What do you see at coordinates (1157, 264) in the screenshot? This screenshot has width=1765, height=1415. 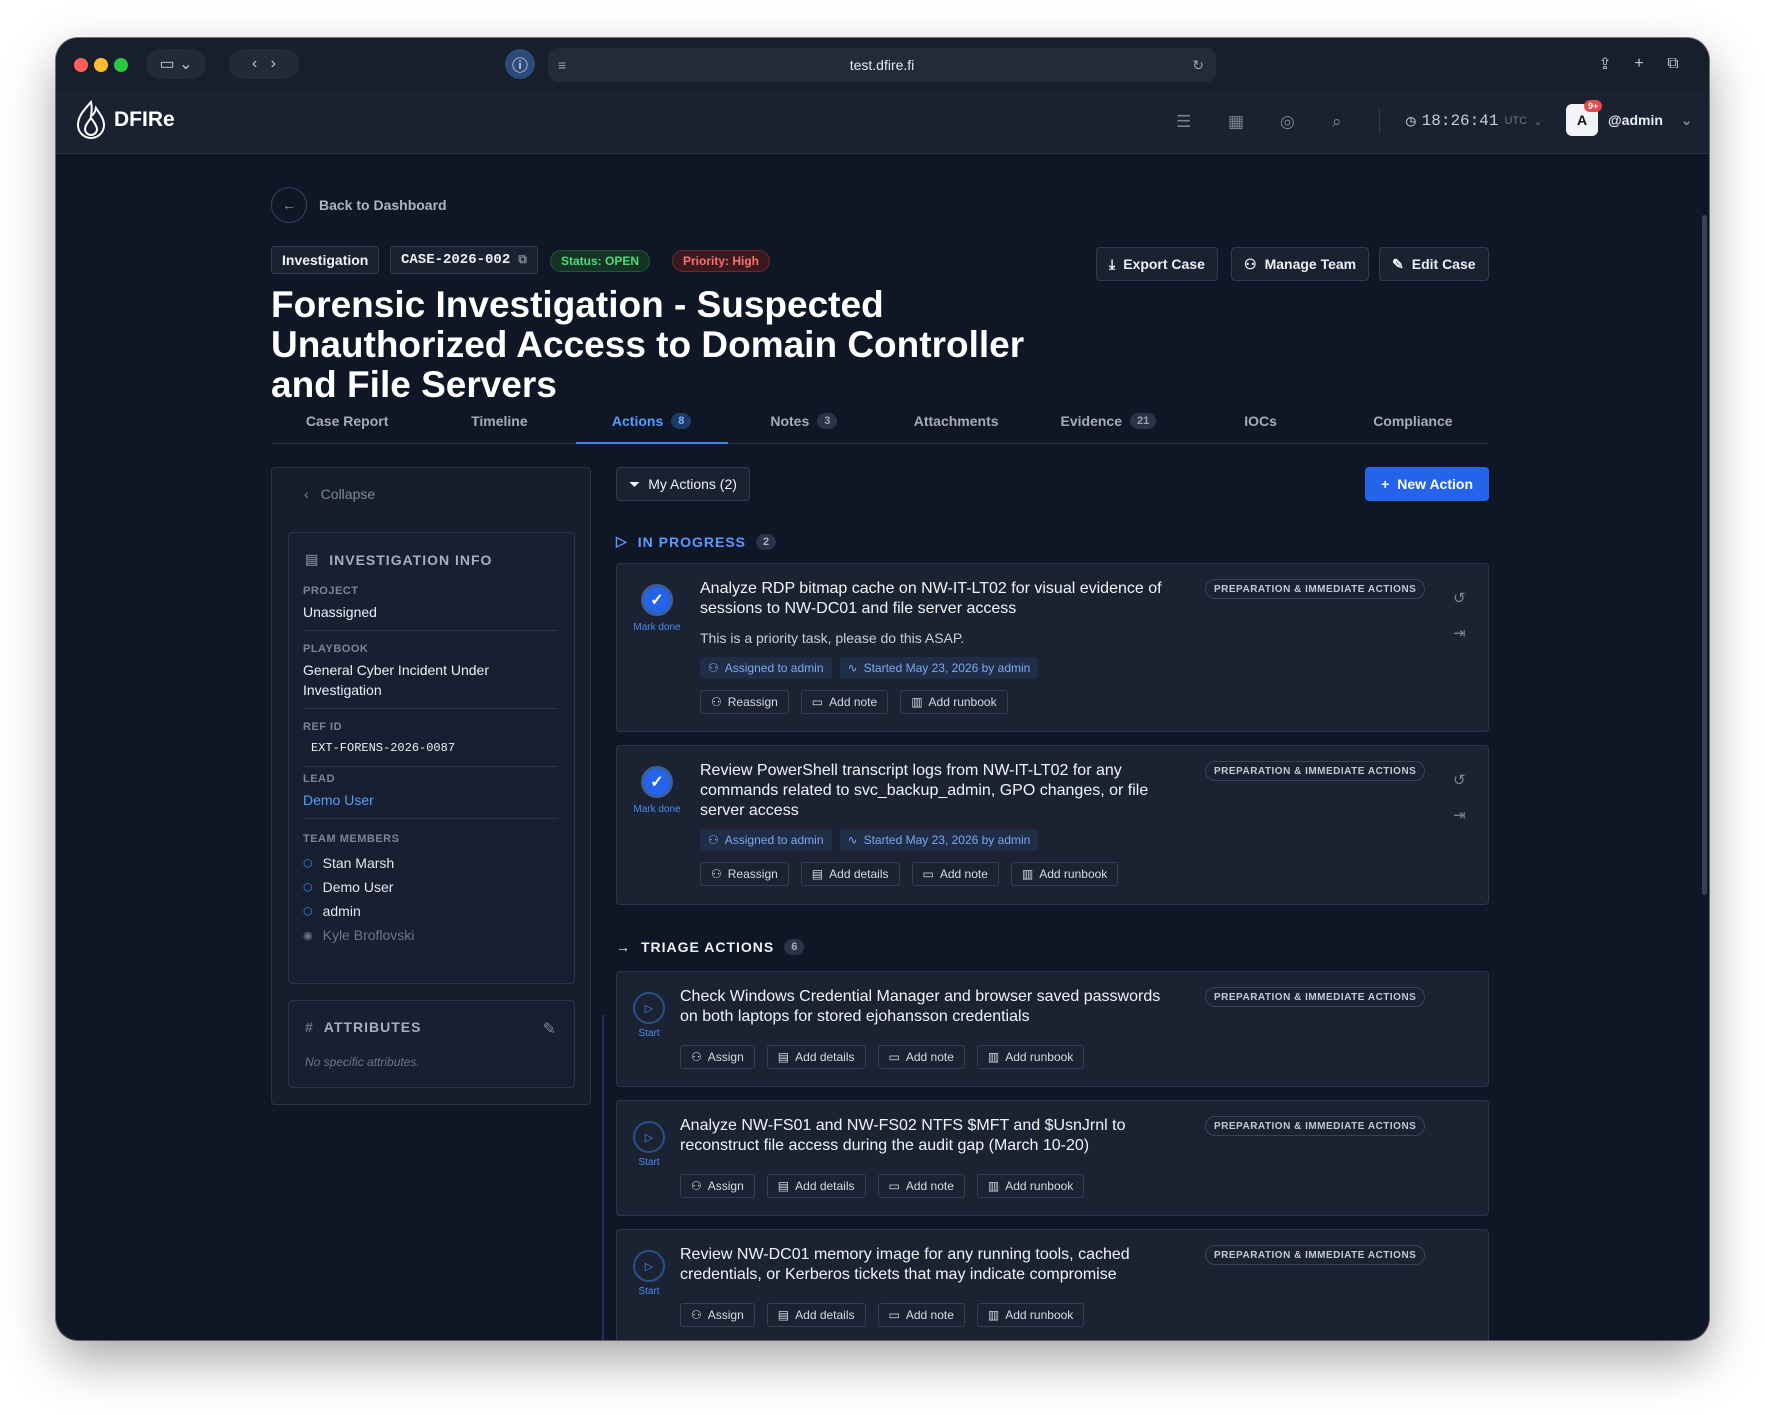 I see `export-case-button: ⤓ Export Case` at bounding box center [1157, 264].